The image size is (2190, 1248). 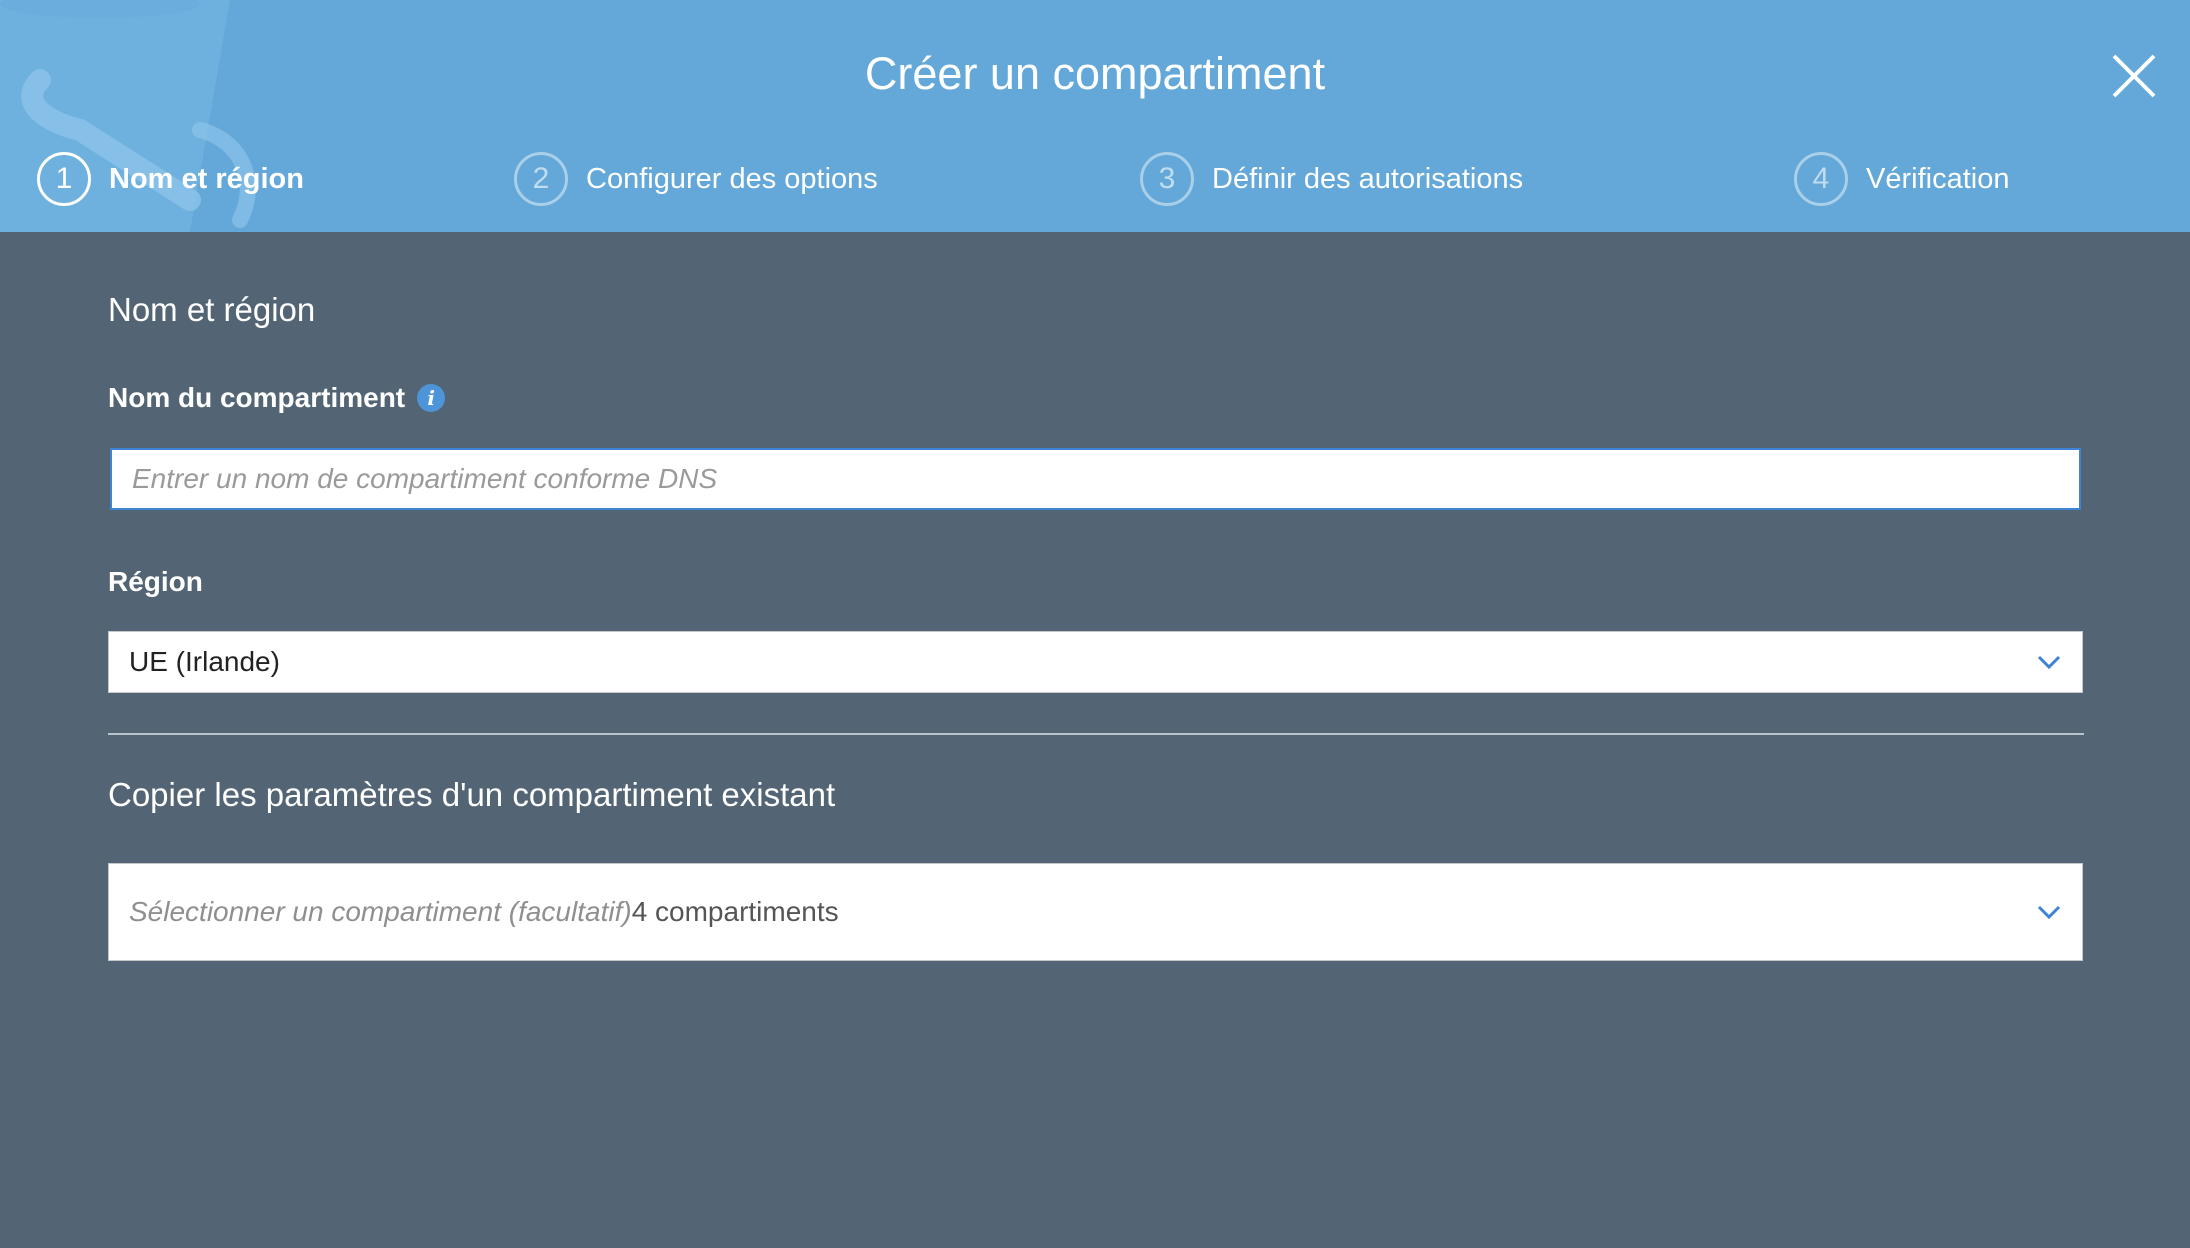 I want to click on section-title: Nom et région, so click(x=212, y=309).